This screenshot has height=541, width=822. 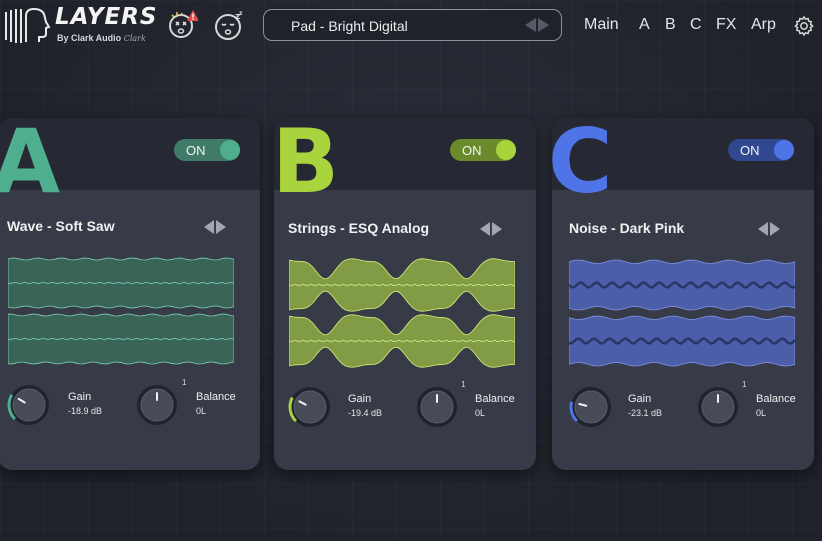 I want to click on logo-text: LAYERS, so click(x=106, y=17).